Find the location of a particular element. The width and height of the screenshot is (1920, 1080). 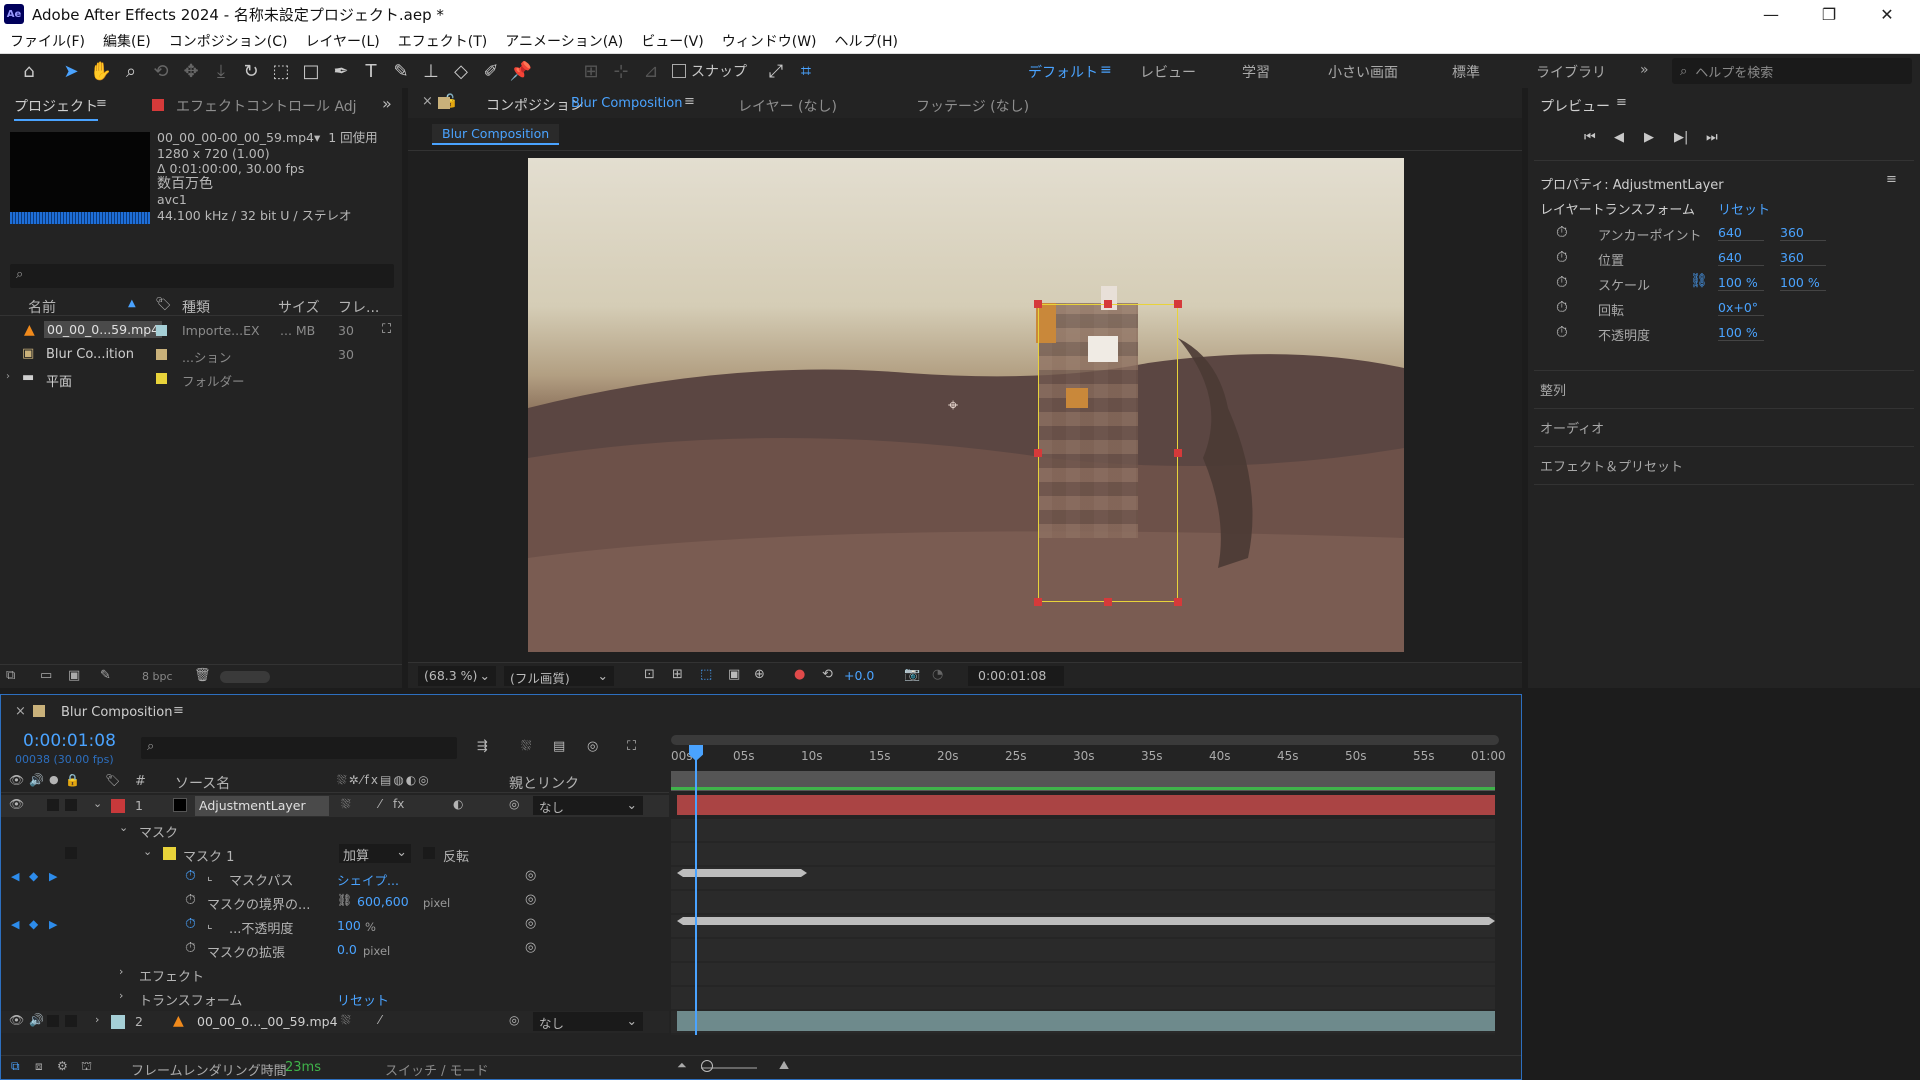

shy-switch-icon: ⛆ is located at coordinates (346, 1020).